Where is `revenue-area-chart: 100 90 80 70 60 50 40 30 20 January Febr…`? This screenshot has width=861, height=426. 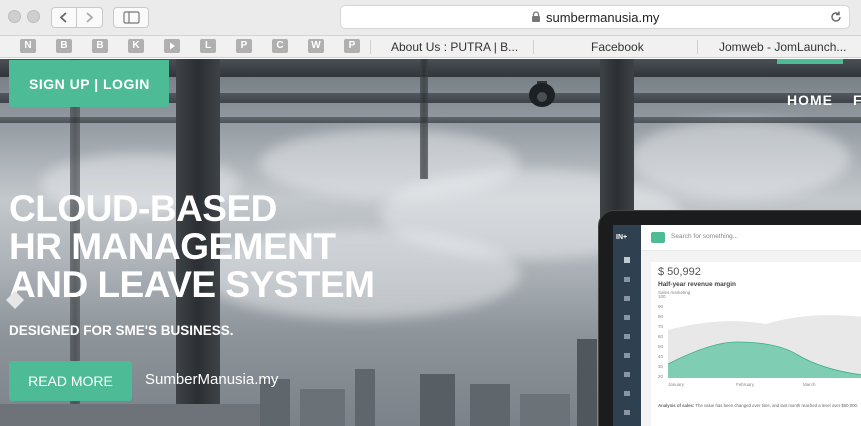 revenue-area-chart: 100 90 80 70 60 50 40 30 20 January Febr… is located at coordinates (759, 340).